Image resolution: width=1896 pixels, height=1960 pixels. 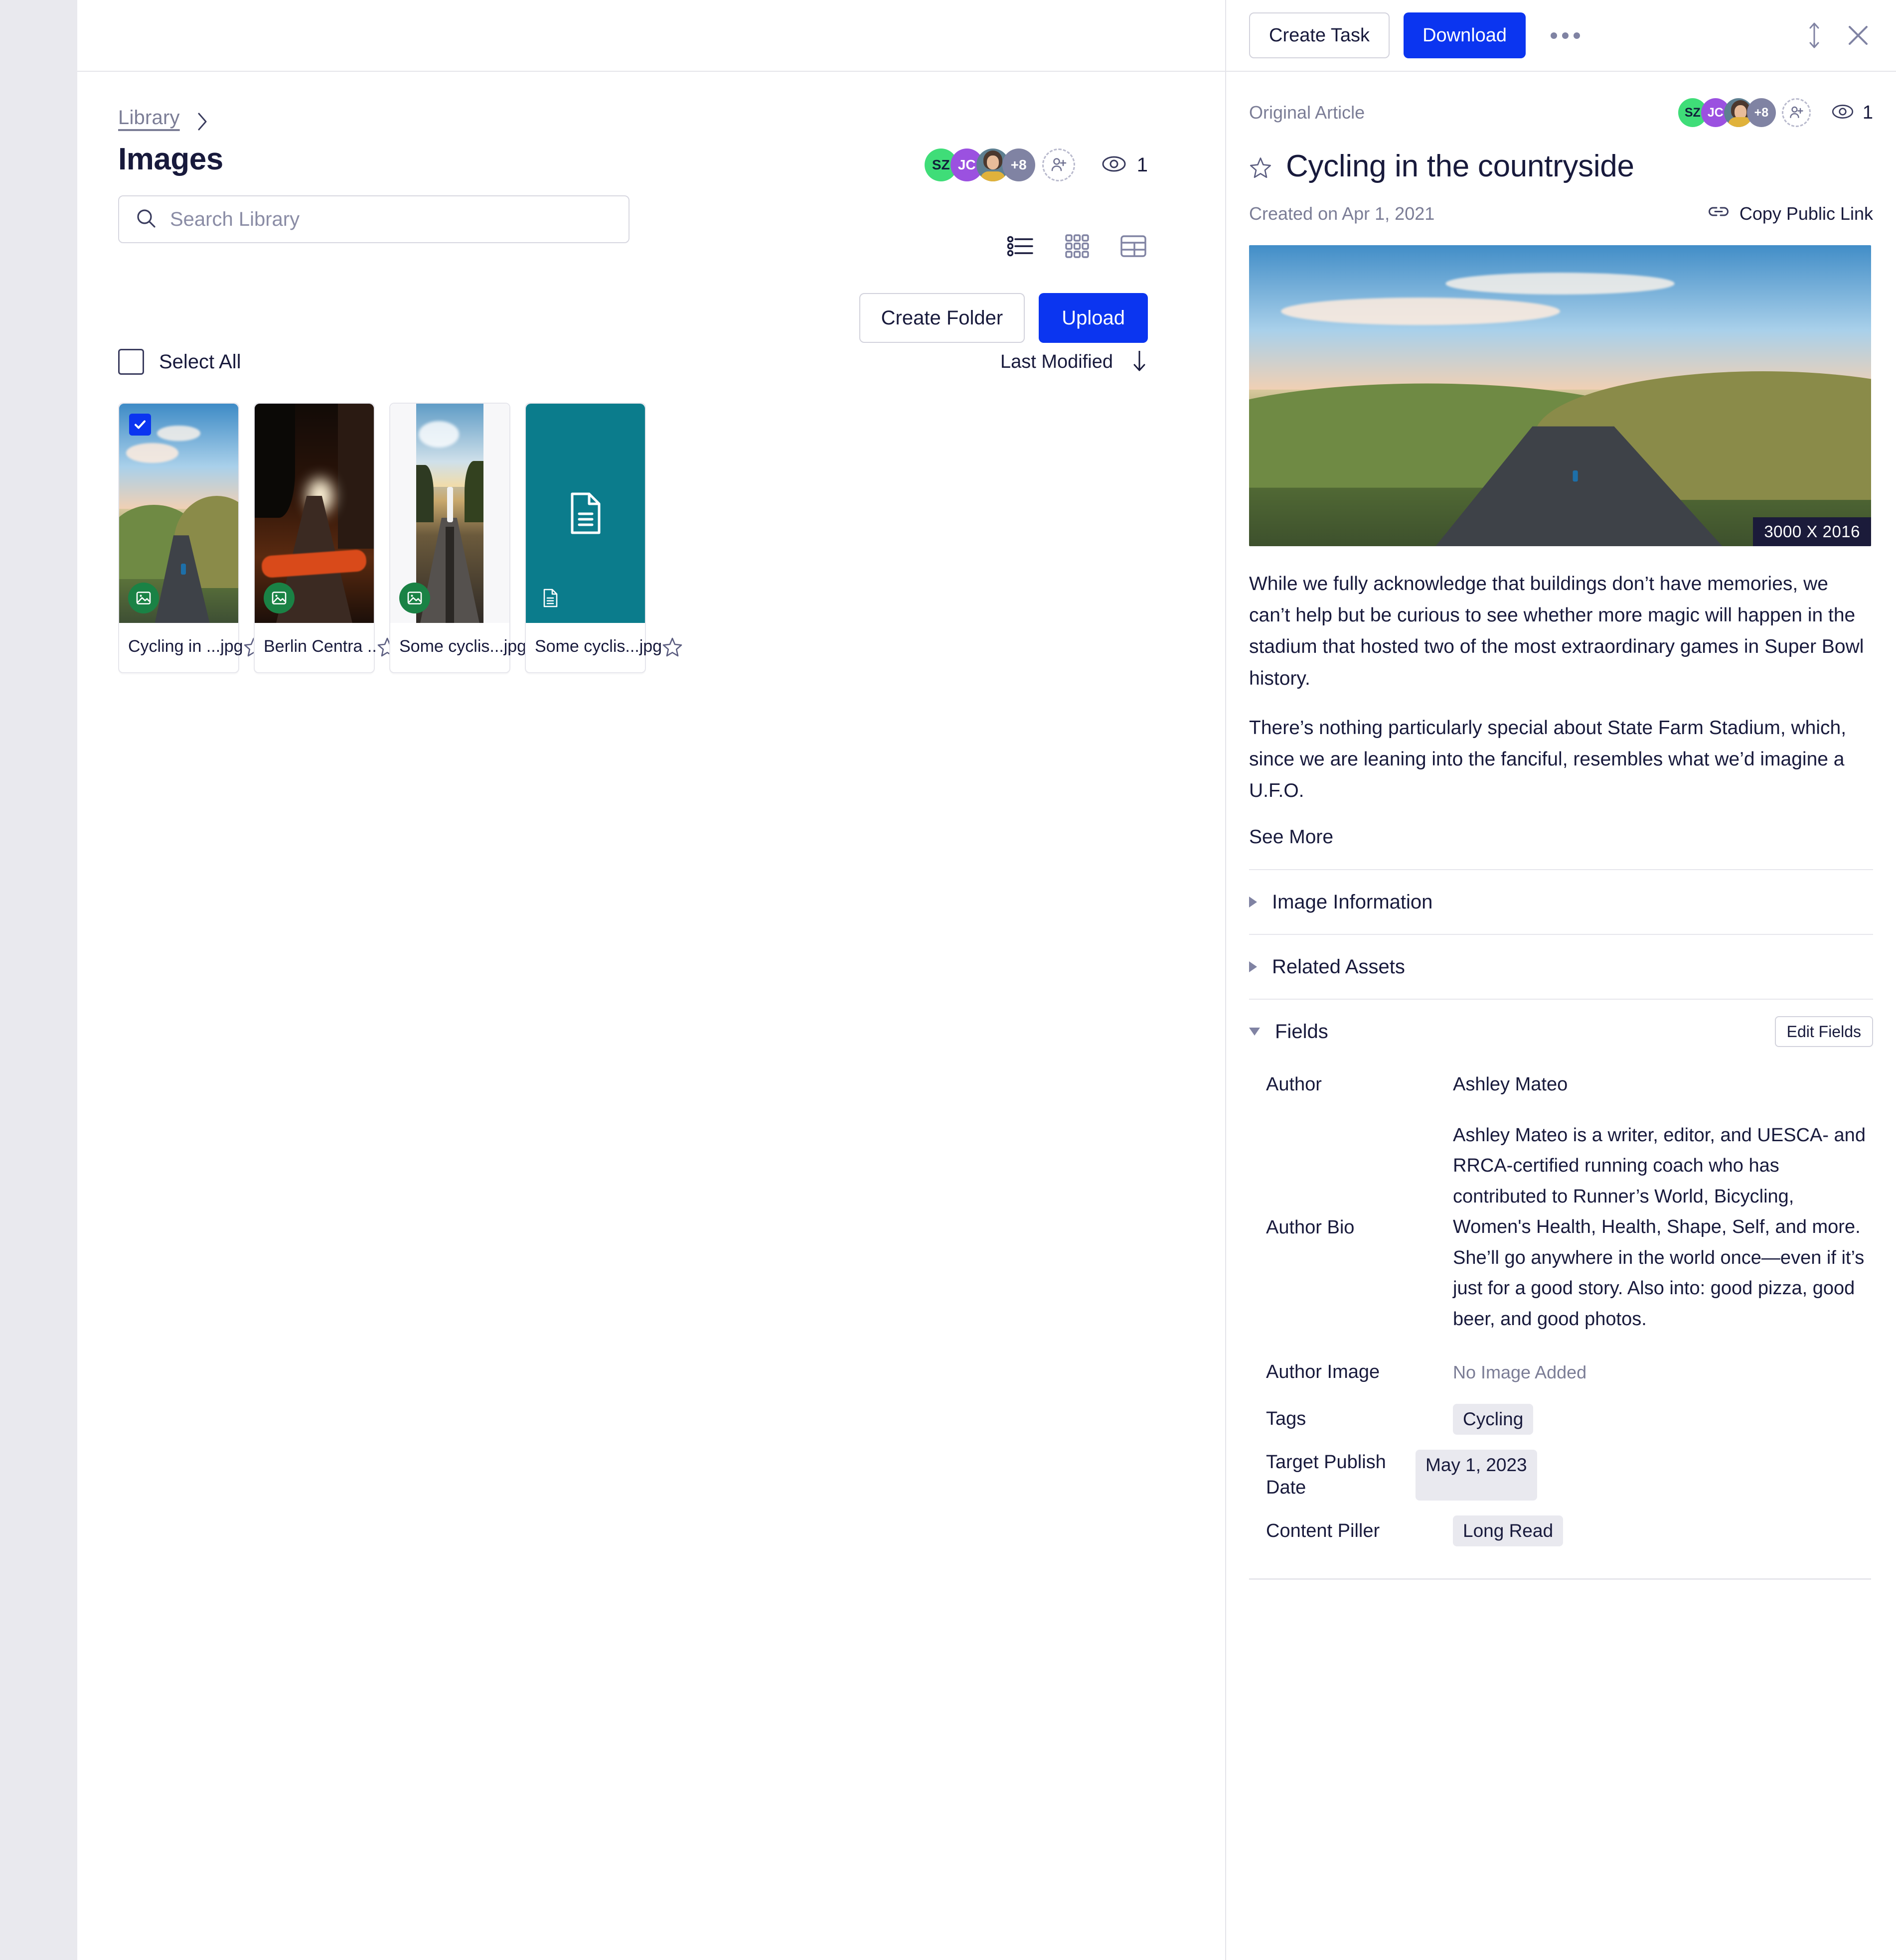 What do you see at coordinates (1569, 1084) in the screenshot?
I see `field-row: Author Ashley Mateo` at bounding box center [1569, 1084].